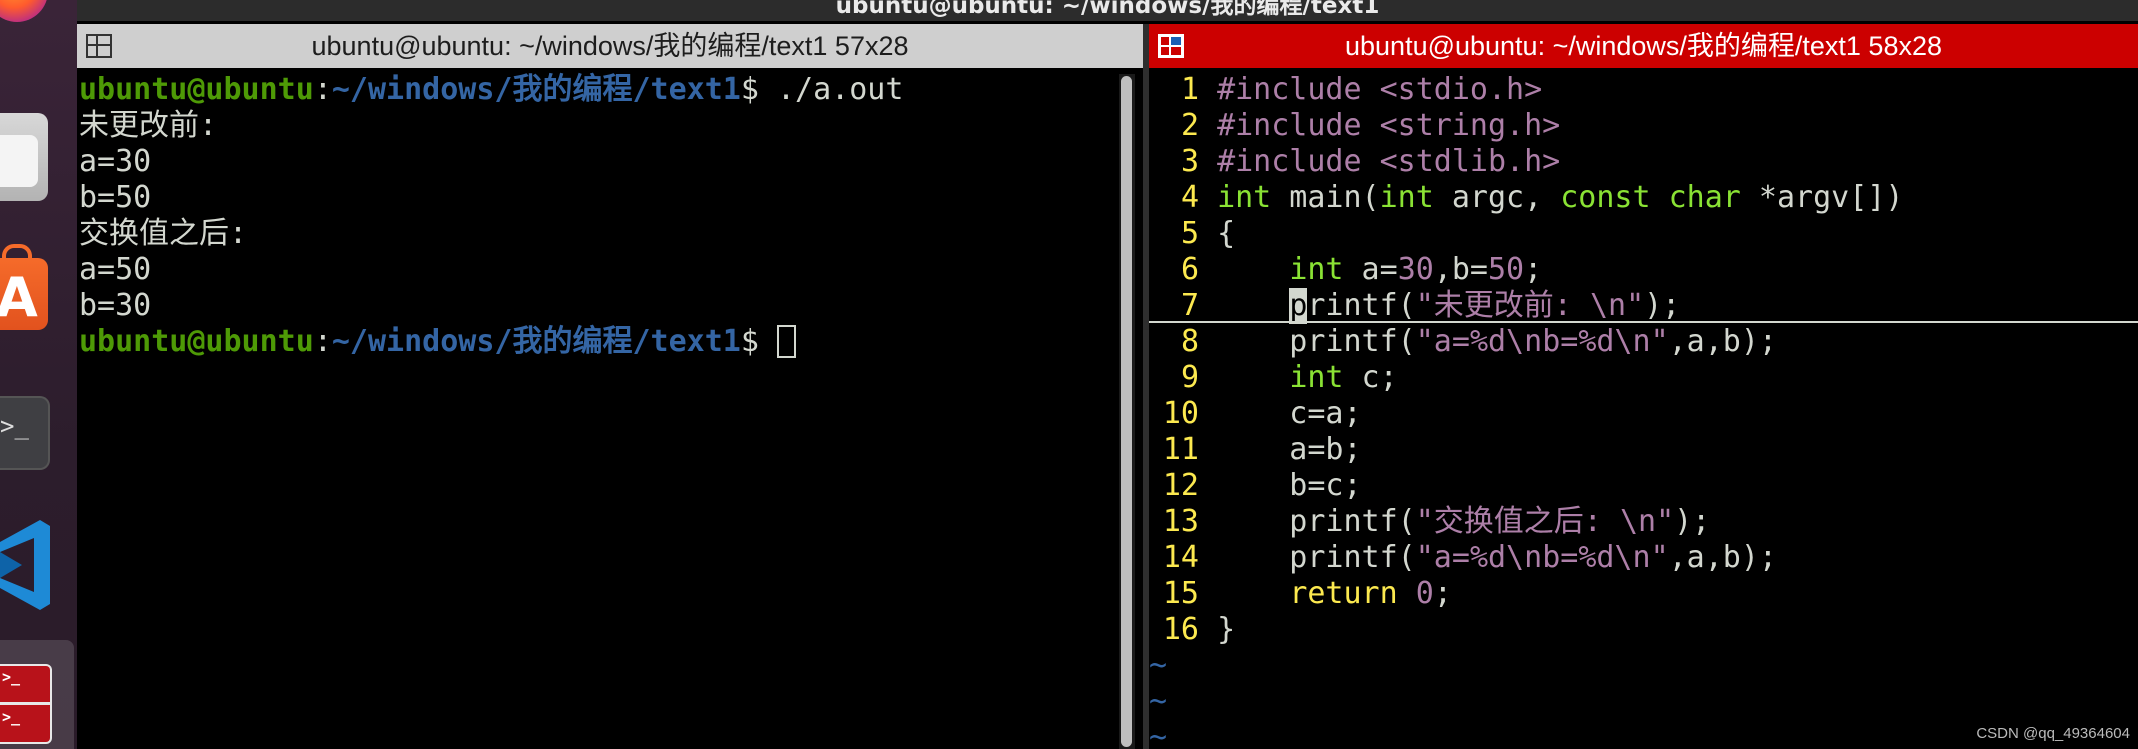 This screenshot has width=2138, height=749. What do you see at coordinates (1643, 630) in the screenshot?
I see `code-line: 16 }` at bounding box center [1643, 630].